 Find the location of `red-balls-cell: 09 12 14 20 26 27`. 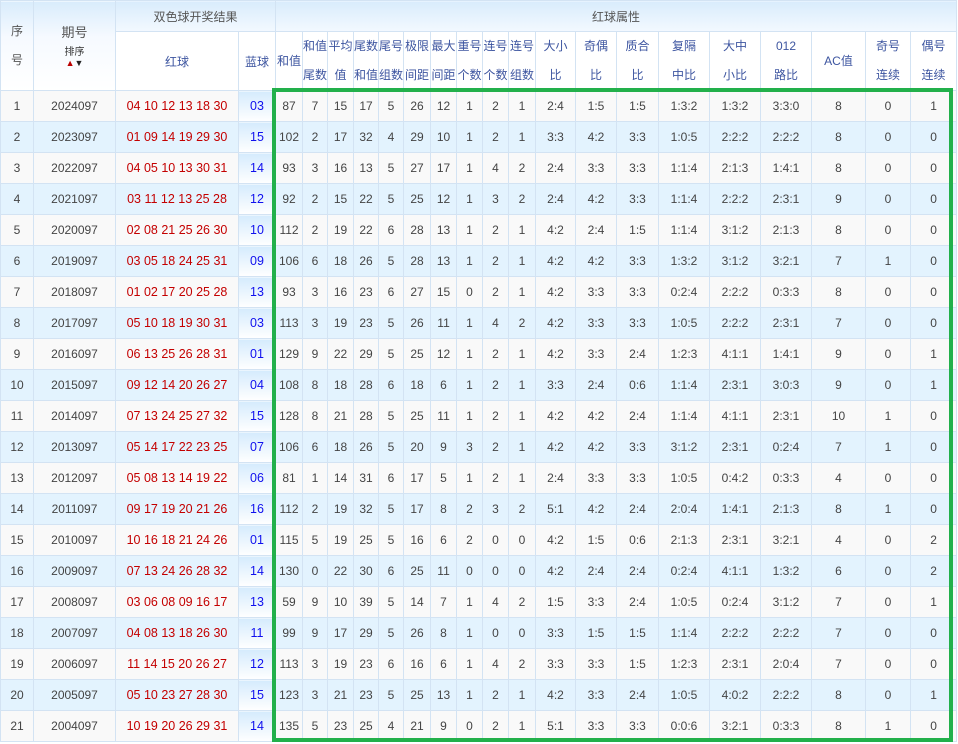

red-balls-cell: 09 12 14 20 26 27 is located at coordinates (177, 385).